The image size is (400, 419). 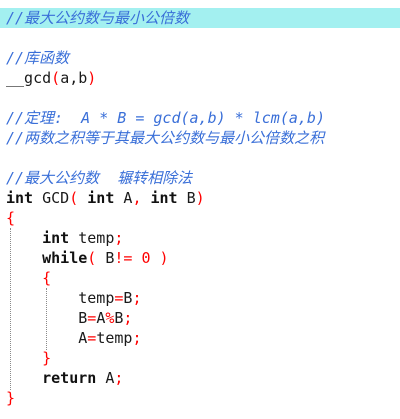 I want to click on gcd-call: __gcd, so click(x=29, y=78).